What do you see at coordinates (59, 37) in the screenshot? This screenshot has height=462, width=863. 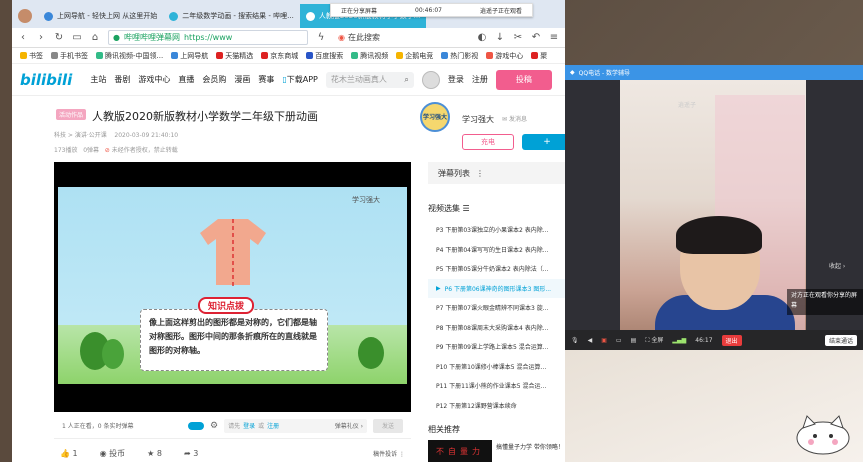 I see `refresh-icon: ↻` at bounding box center [59, 37].